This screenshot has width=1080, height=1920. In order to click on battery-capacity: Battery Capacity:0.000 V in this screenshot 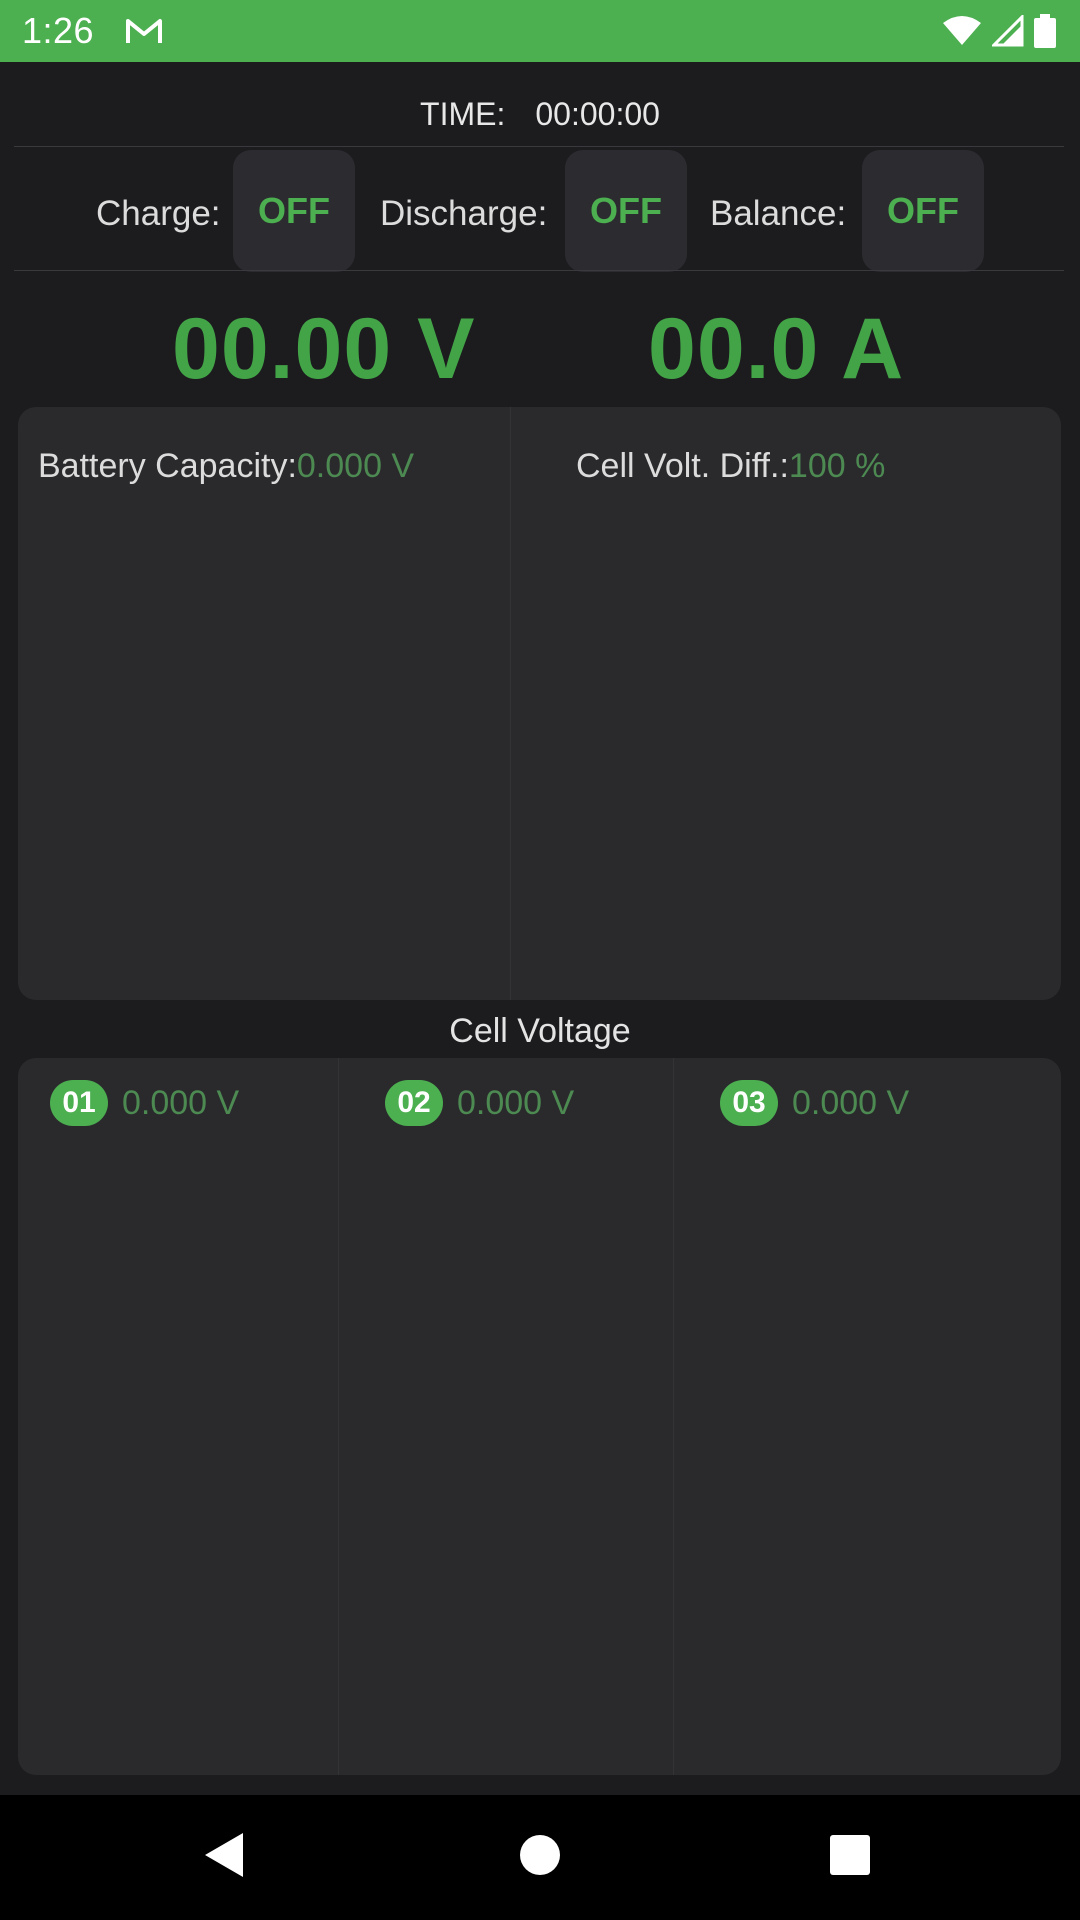, I will do `click(226, 466)`.